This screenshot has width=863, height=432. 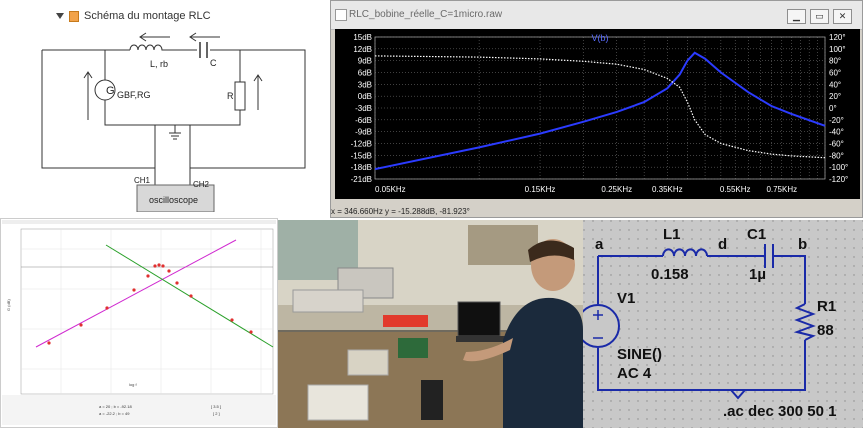 What do you see at coordinates (204, 37) in the screenshot?
I see `capacitor-voltage-arrow` at bounding box center [204, 37].